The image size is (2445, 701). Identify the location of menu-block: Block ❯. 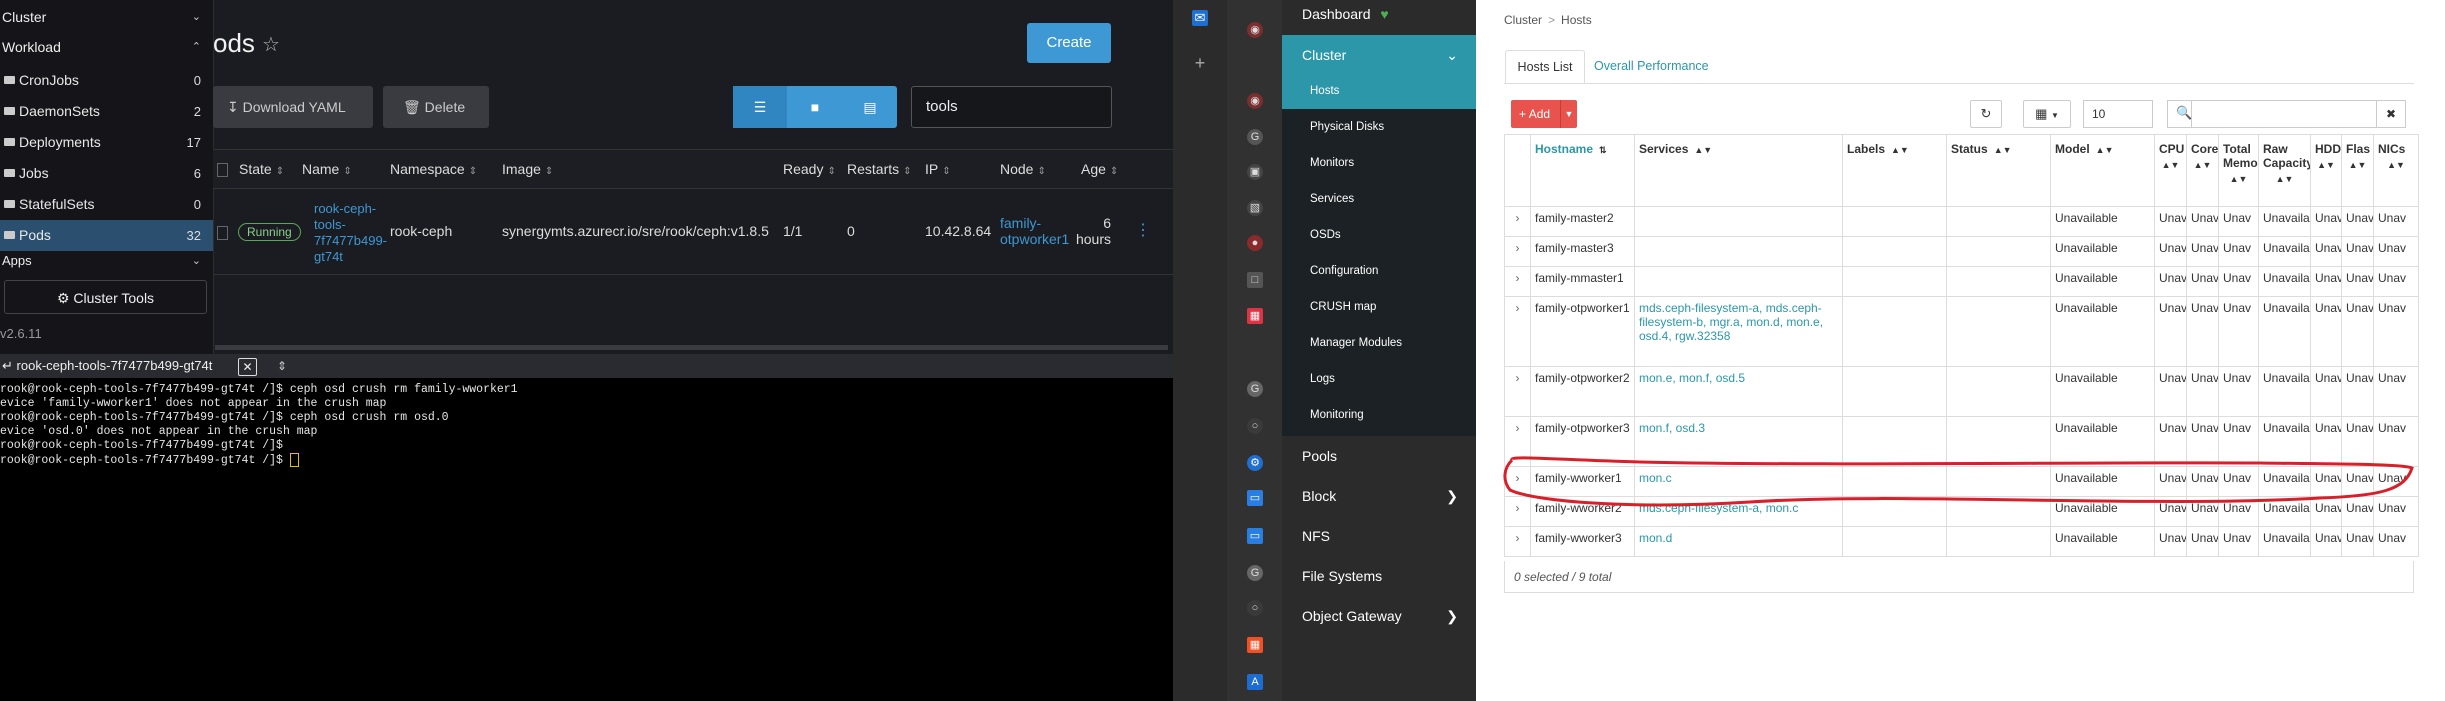
(1379, 496).